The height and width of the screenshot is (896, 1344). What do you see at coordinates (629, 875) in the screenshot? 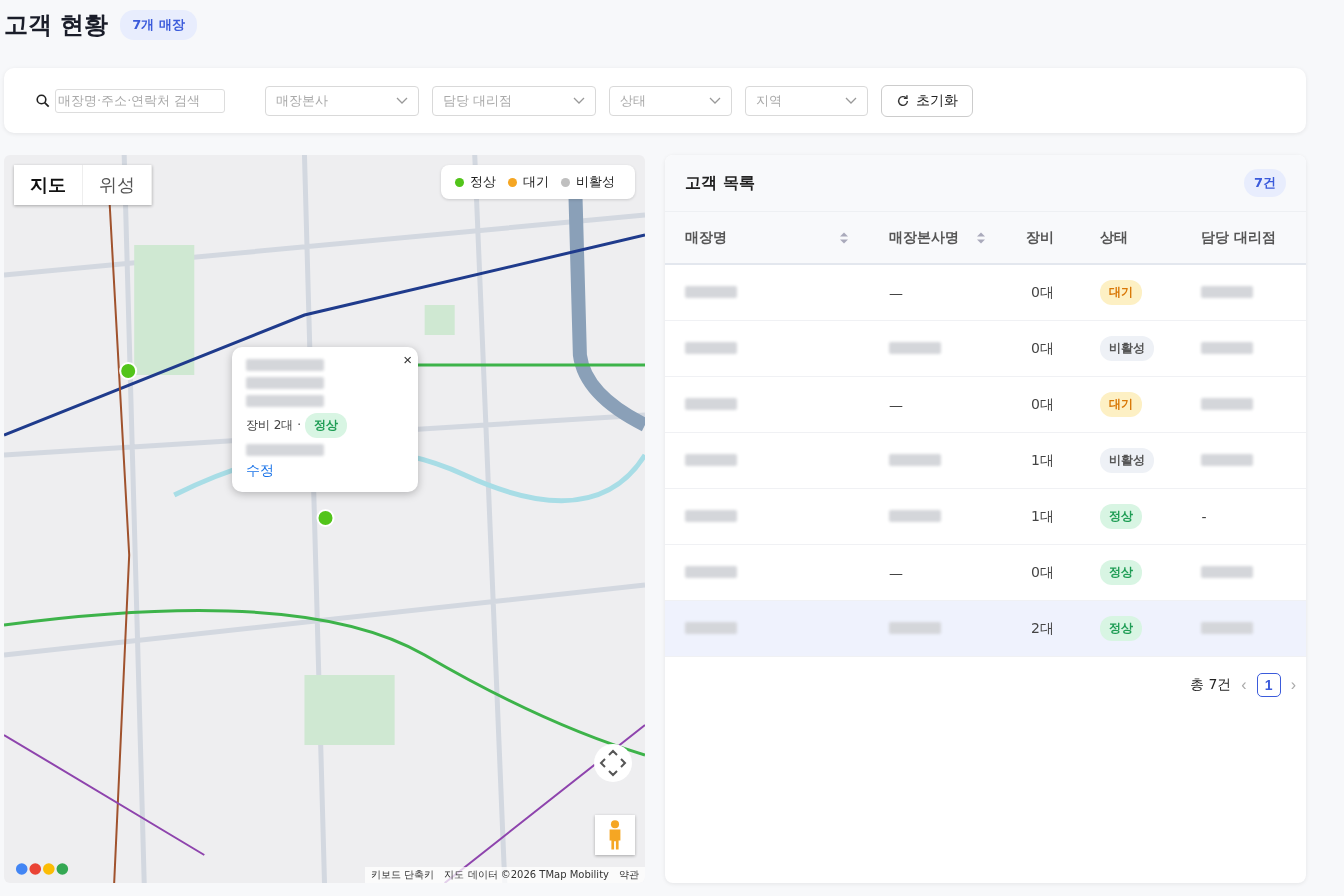
I see `attribution-link: 약관` at bounding box center [629, 875].